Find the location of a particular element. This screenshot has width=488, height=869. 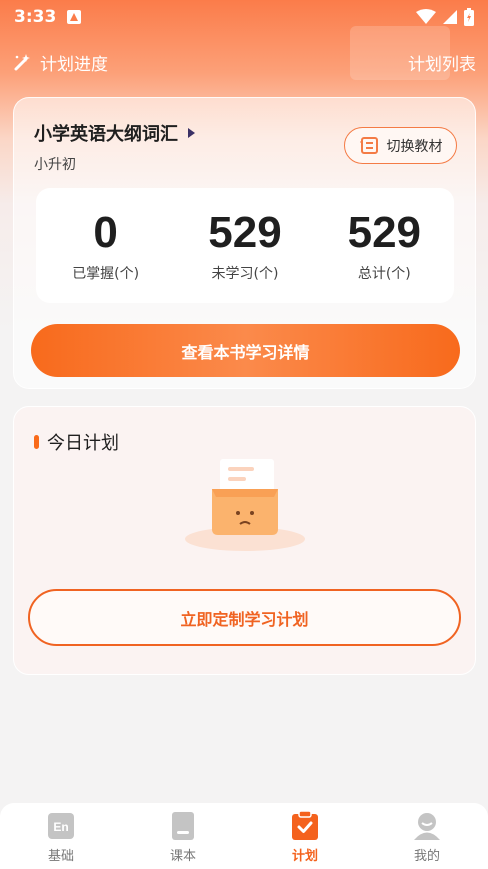

stat-label: 总计(个) is located at coordinates (384, 273).